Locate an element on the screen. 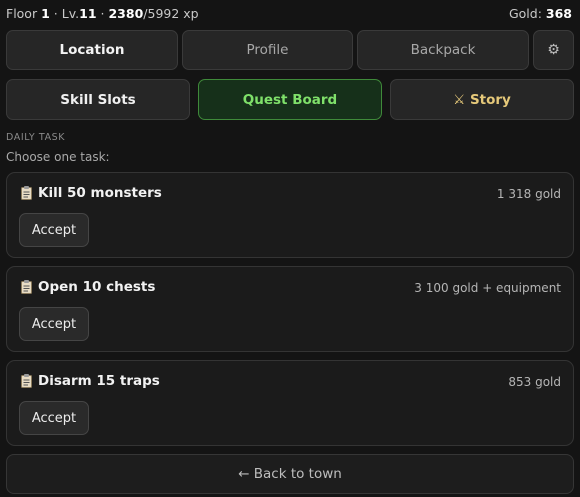  player-stats: Floor 1 · Lv.11 · 2380/5992 xp is located at coordinates (102, 13).